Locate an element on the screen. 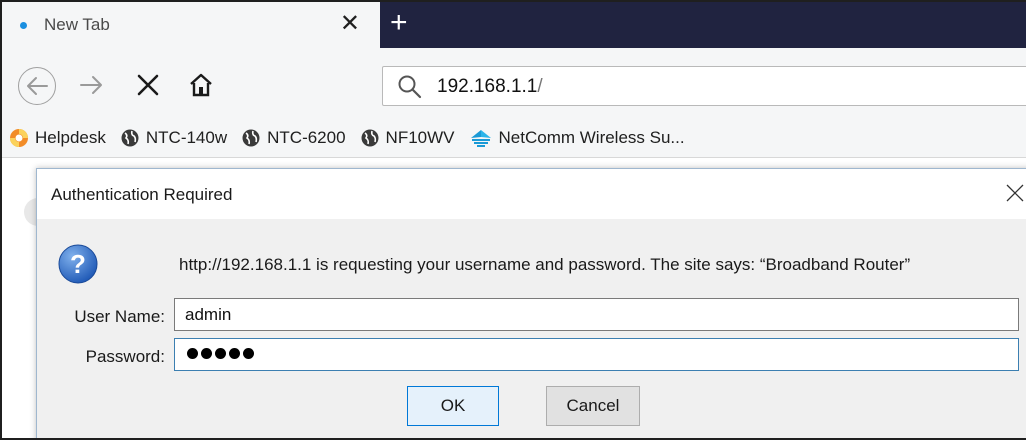 This screenshot has width=1026, height=440. bookmark-label: NF10WV is located at coordinates (420, 137).